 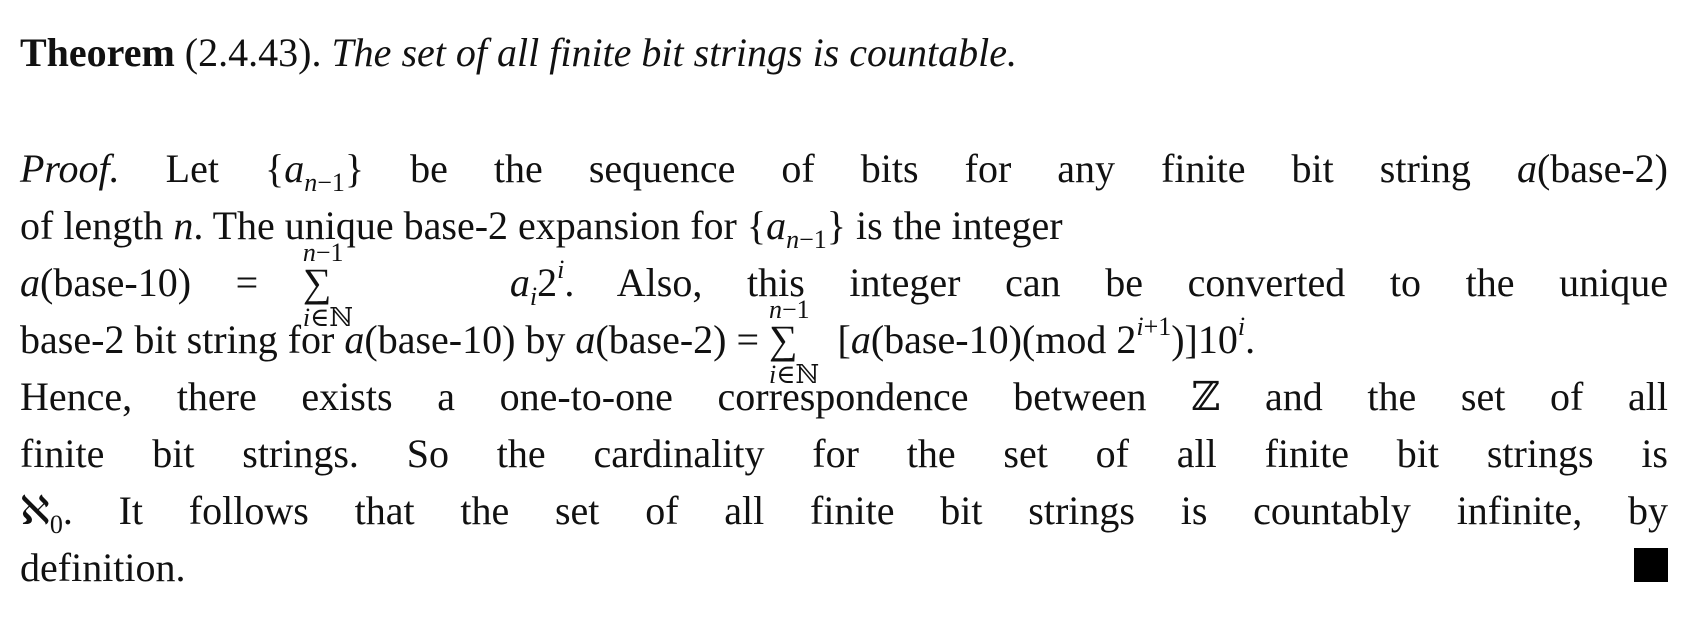 I want to click on theorem-label: Theorem, so click(x=97, y=52).